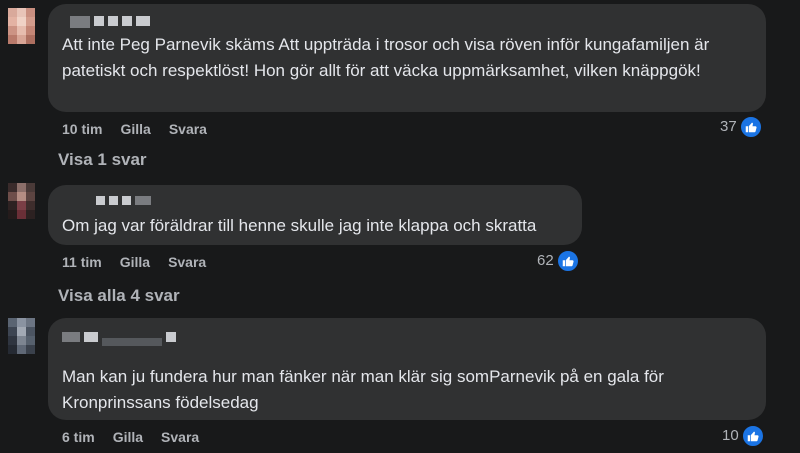 Image resolution: width=800 pixels, height=453 pixels. Describe the element at coordinates (728, 126) in the screenshot. I see `reaction-count-value: 37` at that location.